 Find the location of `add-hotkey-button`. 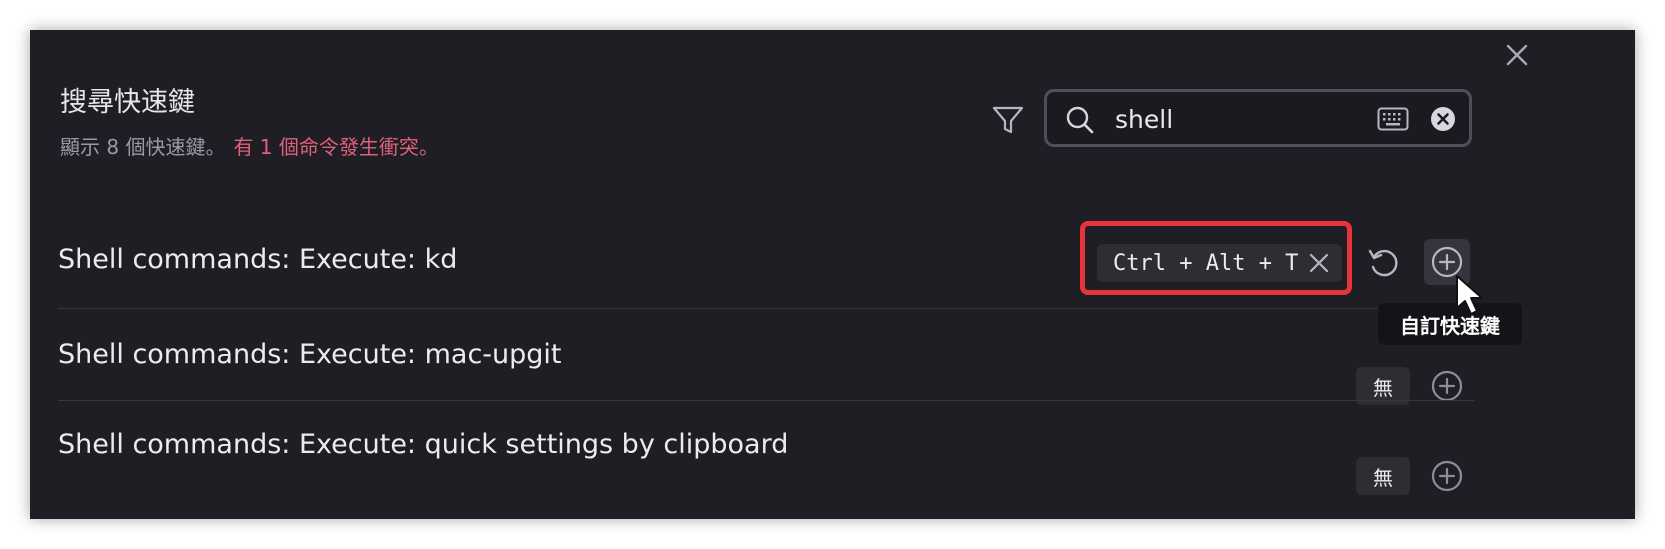

add-hotkey-button is located at coordinates (1447, 476).